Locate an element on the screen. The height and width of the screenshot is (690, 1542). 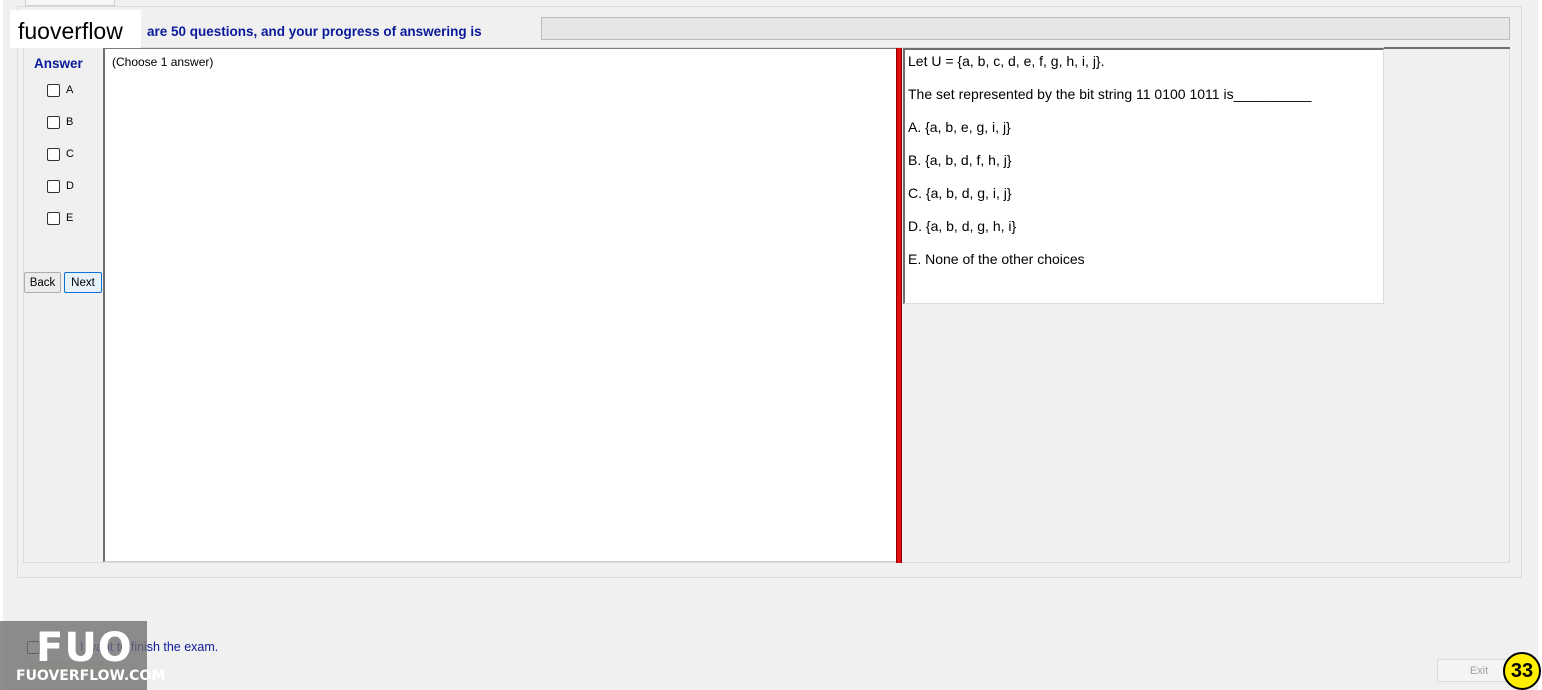
option-e: E is located at coordinates (60, 218).